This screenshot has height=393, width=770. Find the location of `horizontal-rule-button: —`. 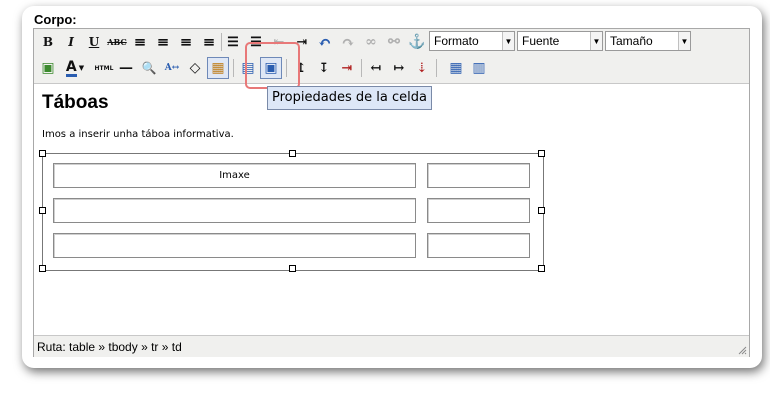

horizontal-rule-button: — is located at coordinates (126, 68).